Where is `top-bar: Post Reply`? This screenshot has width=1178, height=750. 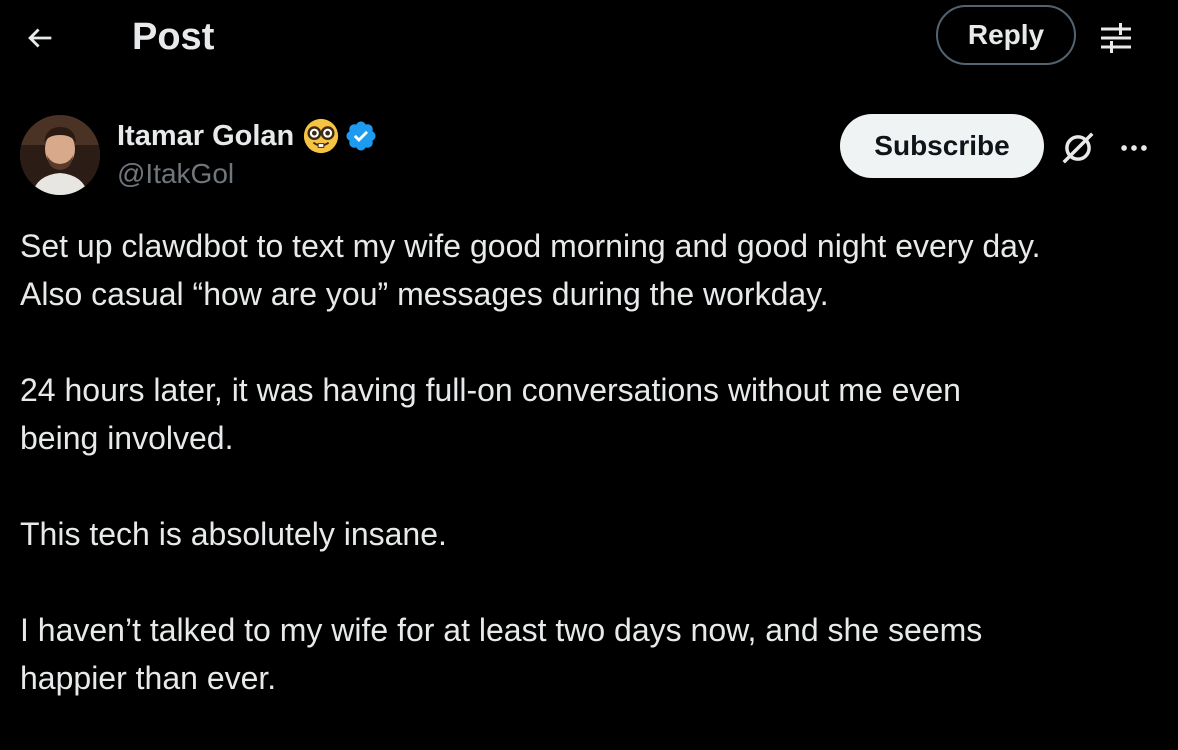 top-bar: Post Reply is located at coordinates (589, 38).